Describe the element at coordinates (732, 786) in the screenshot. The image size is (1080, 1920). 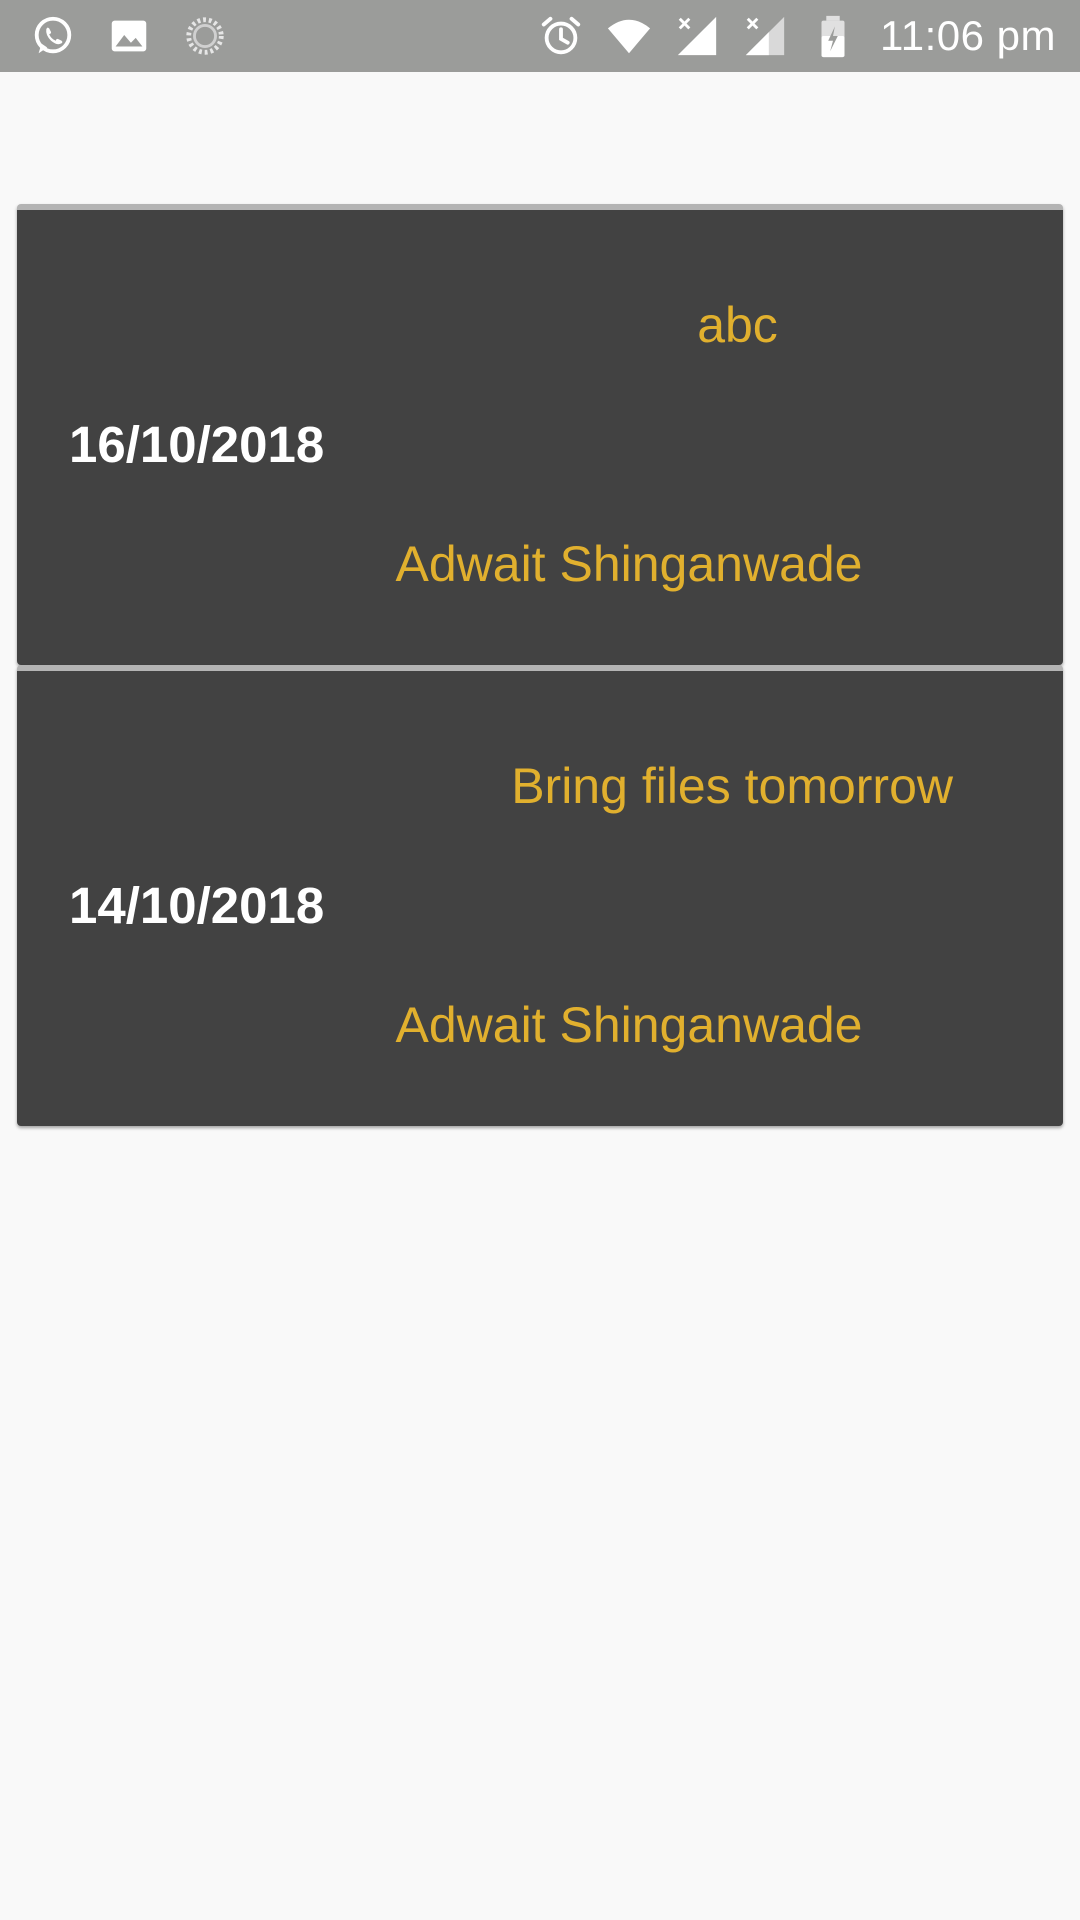
I see `message-text: Bring files tomorrow` at that location.